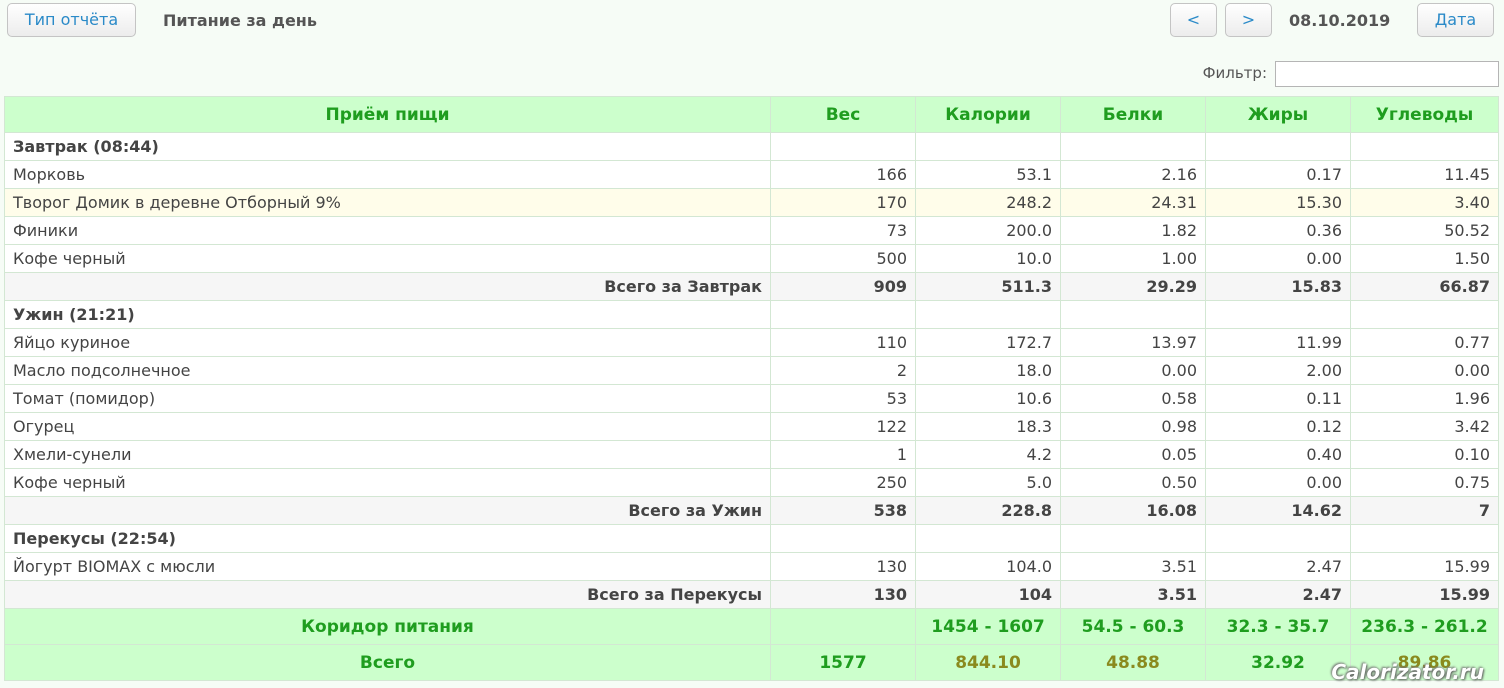 Image resolution: width=1504 pixels, height=688 pixels. What do you see at coordinates (1278, 426) in the screenshot?
I see `cell-fat: 0.12` at bounding box center [1278, 426].